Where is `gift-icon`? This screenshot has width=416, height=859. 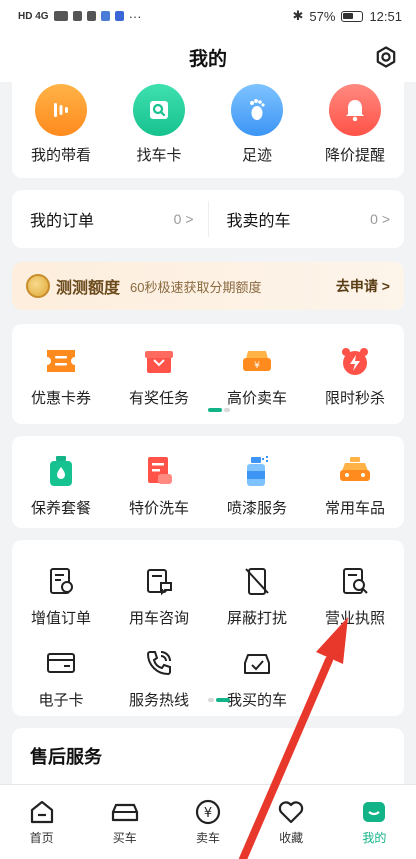
gift-icon is located at coordinates (159, 361).